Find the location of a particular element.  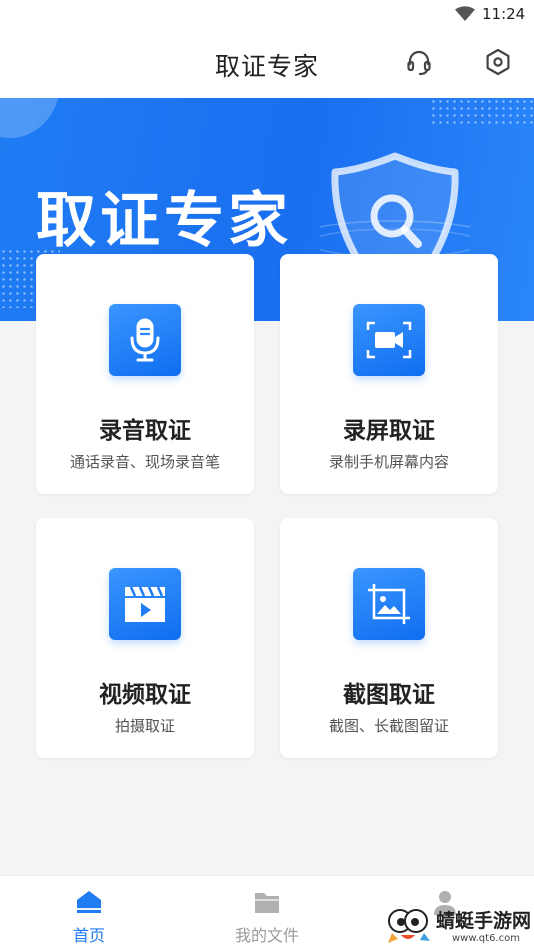

headset-icon is located at coordinates (419, 64).